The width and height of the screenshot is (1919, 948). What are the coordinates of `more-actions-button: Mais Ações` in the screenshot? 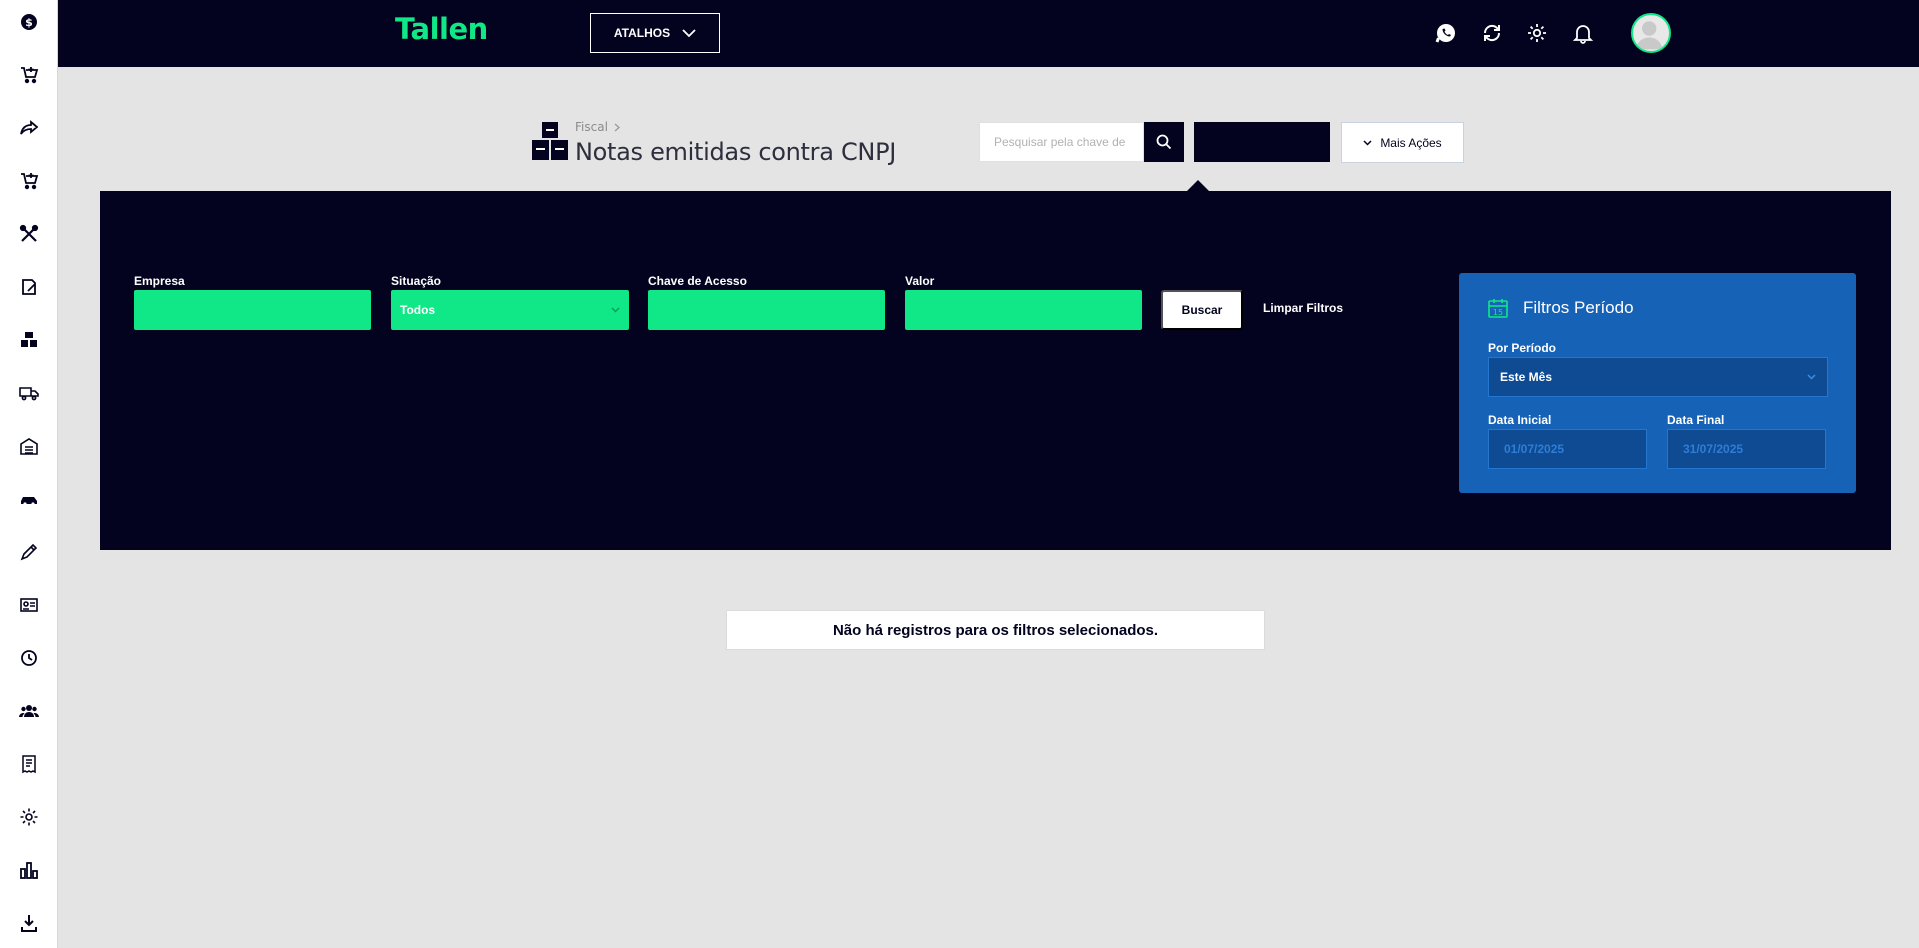 It's located at (1402, 142).